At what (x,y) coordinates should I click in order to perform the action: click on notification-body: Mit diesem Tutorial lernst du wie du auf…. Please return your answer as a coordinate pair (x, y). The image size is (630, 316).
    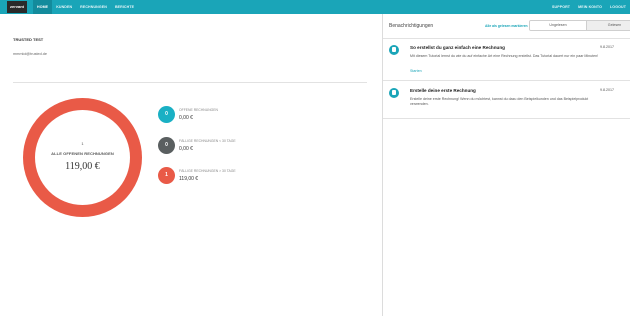
    Looking at the image, I should click on (504, 56).